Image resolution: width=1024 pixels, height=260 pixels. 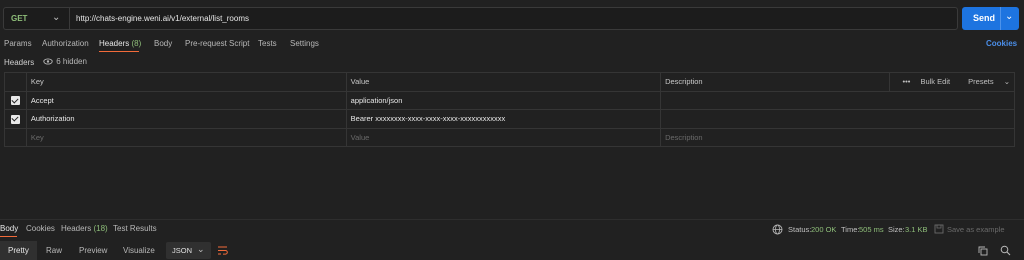 What do you see at coordinates (15, 137) in the screenshot?
I see `empty-checkbox-cell` at bounding box center [15, 137].